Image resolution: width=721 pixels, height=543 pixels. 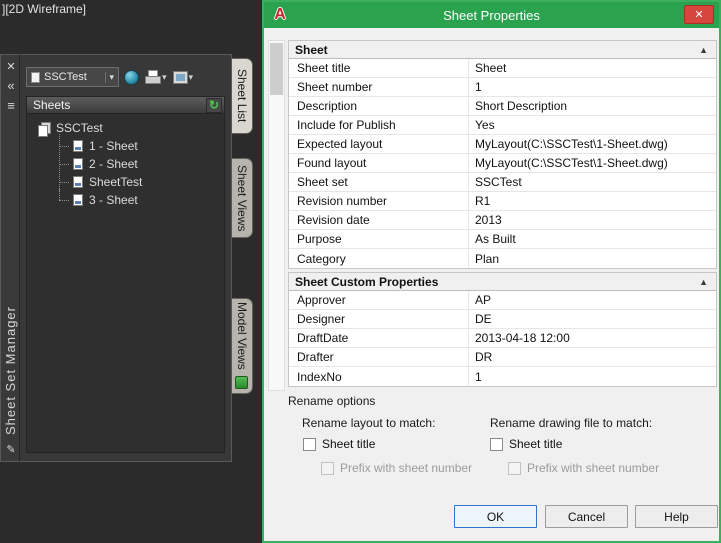 I want to click on property-label: Purpose, so click(x=379, y=239).